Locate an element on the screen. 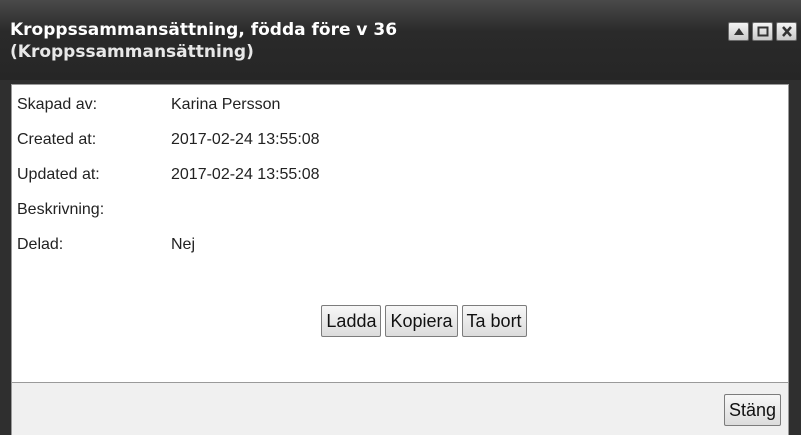 The height and width of the screenshot is (435, 801). minimize-icon is located at coordinates (738, 31).